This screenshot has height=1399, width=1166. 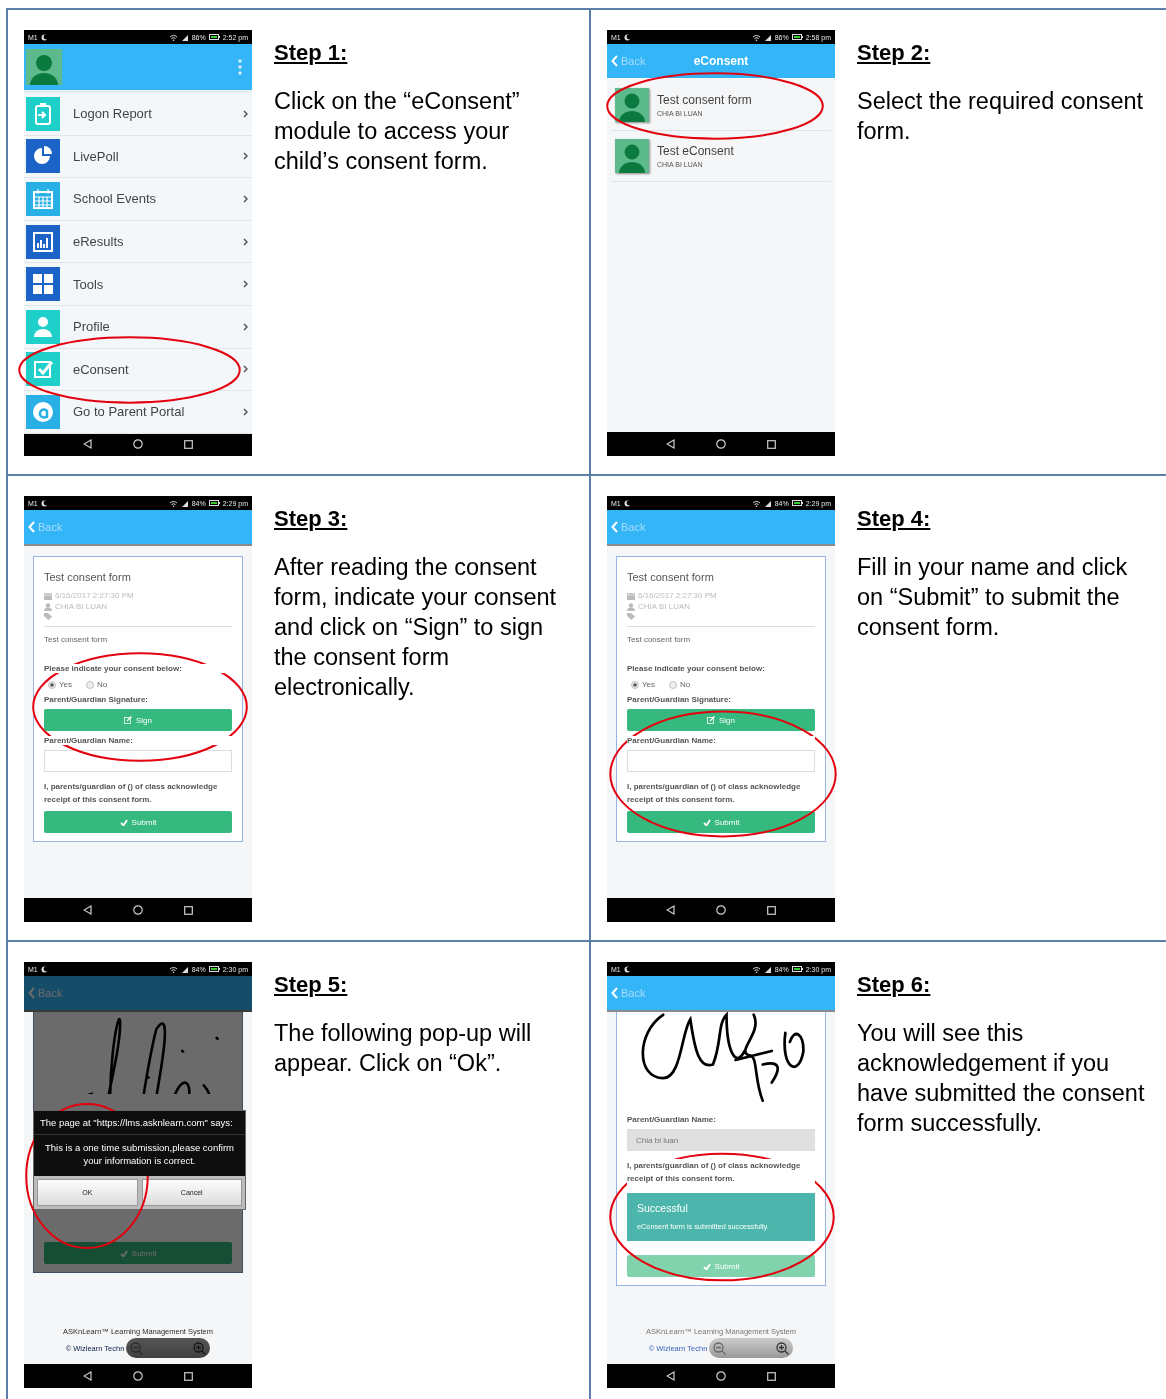 What do you see at coordinates (311, 519) in the screenshot?
I see `step-title: Step 3:` at bounding box center [311, 519].